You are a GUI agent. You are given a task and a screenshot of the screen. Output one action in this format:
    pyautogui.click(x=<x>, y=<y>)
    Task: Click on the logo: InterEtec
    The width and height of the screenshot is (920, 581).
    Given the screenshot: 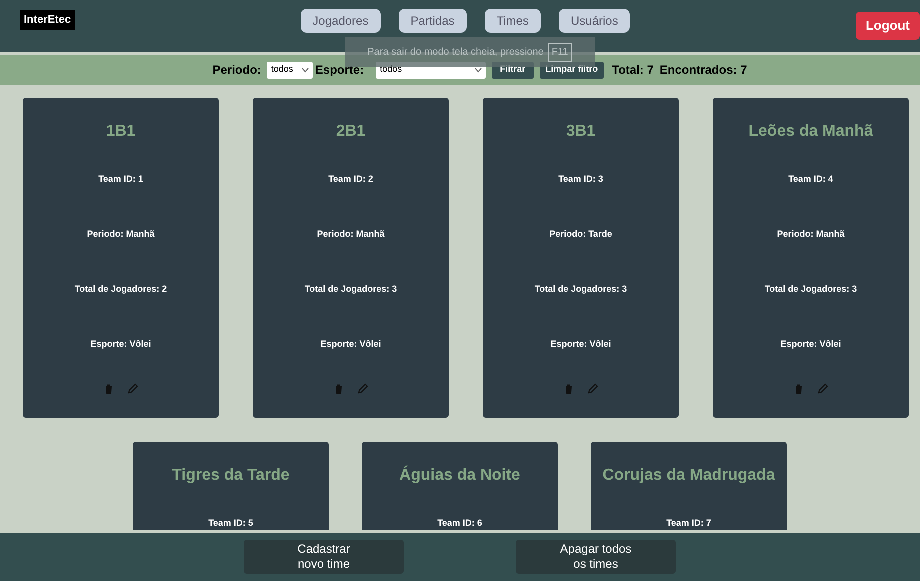 What is the action you would take?
    pyautogui.click(x=48, y=20)
    